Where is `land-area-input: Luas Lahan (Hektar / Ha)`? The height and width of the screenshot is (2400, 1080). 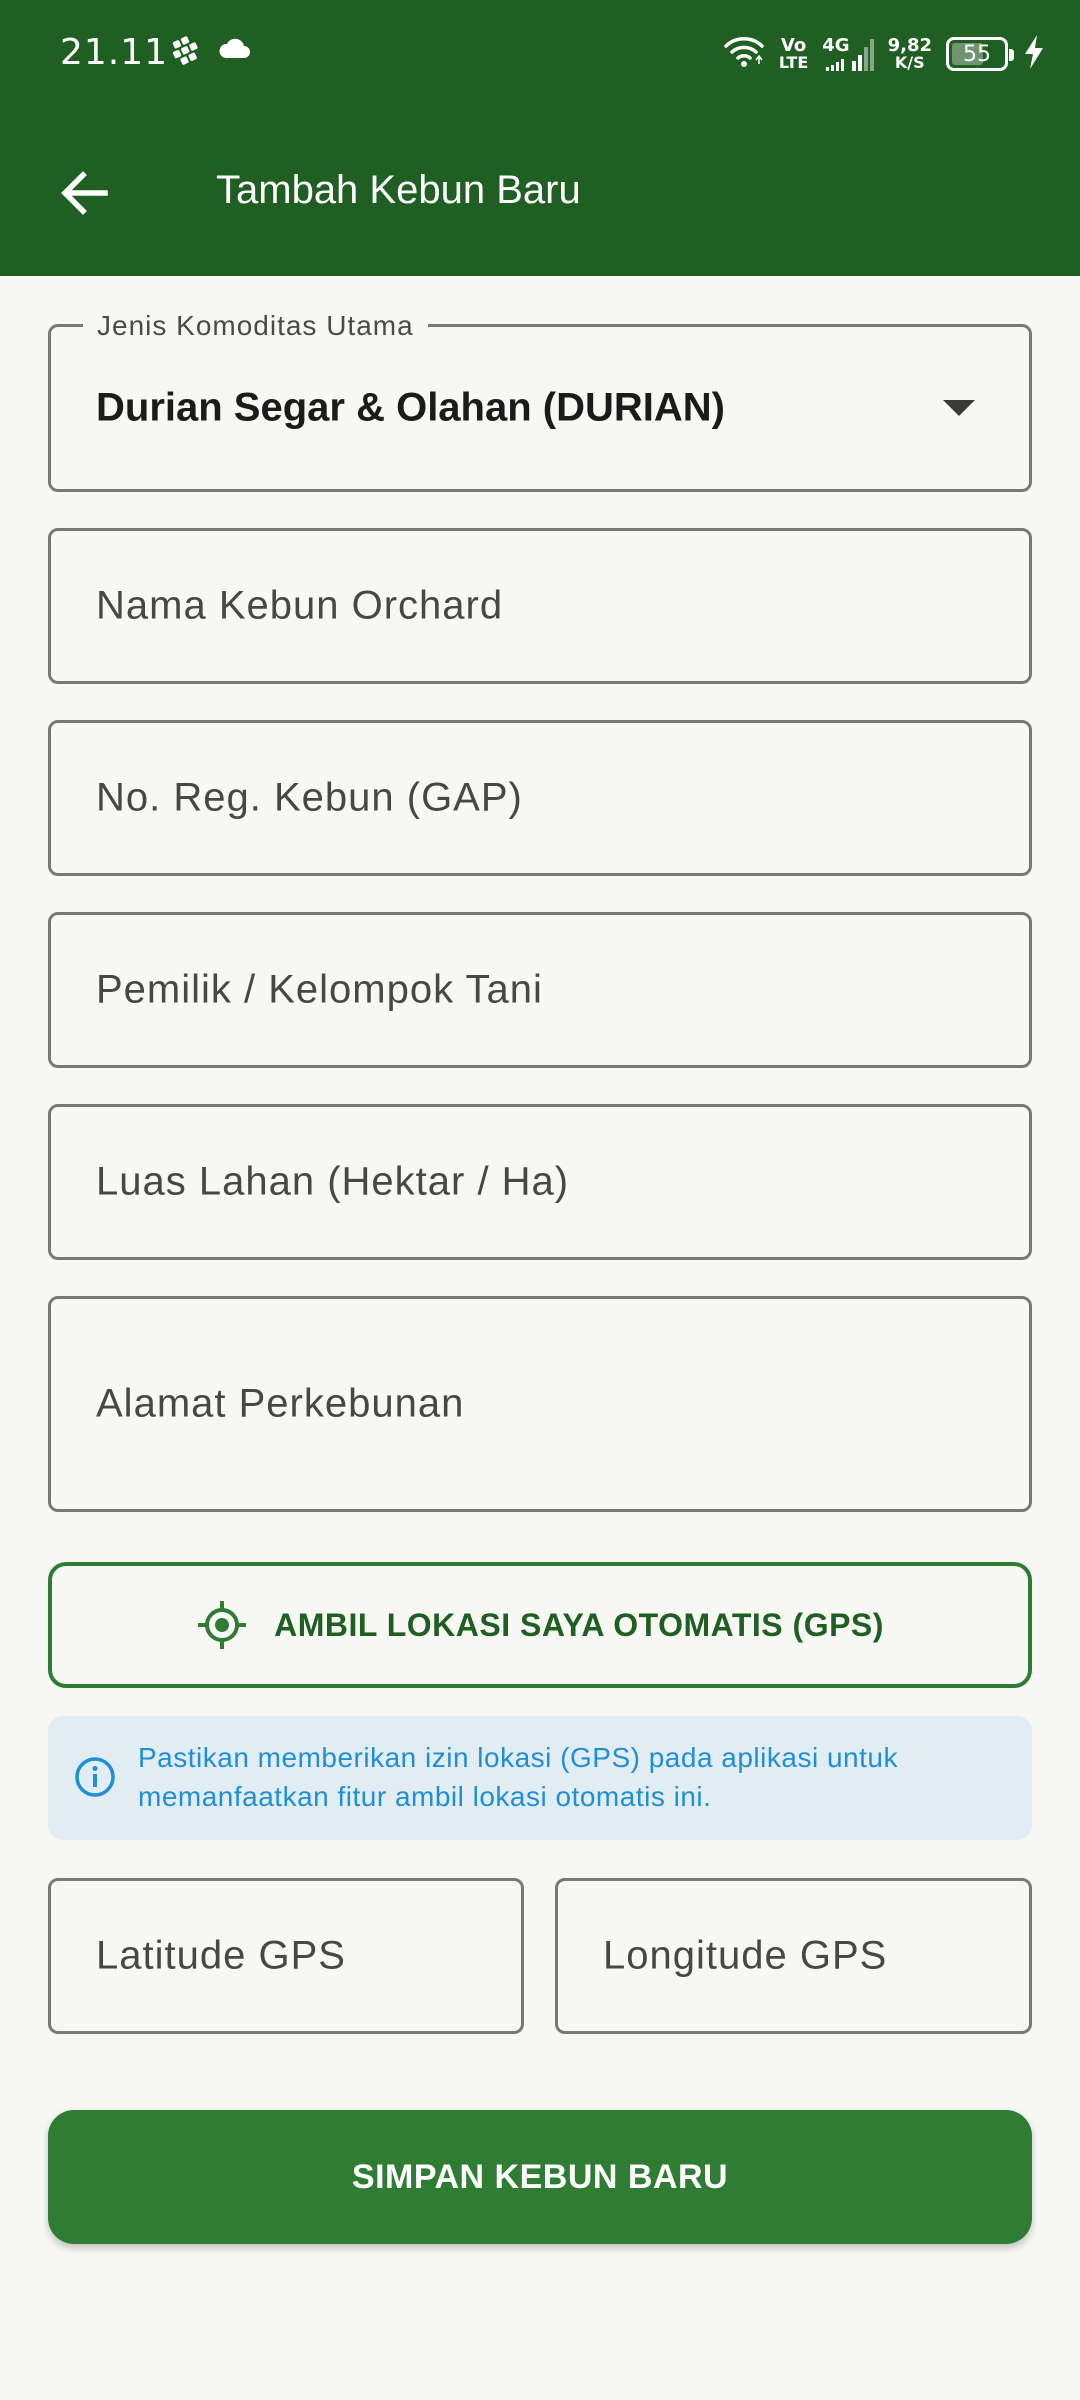 land-area-input: Luas Lahan (Hektar / Ha) is located at coordinates (540, 1182).